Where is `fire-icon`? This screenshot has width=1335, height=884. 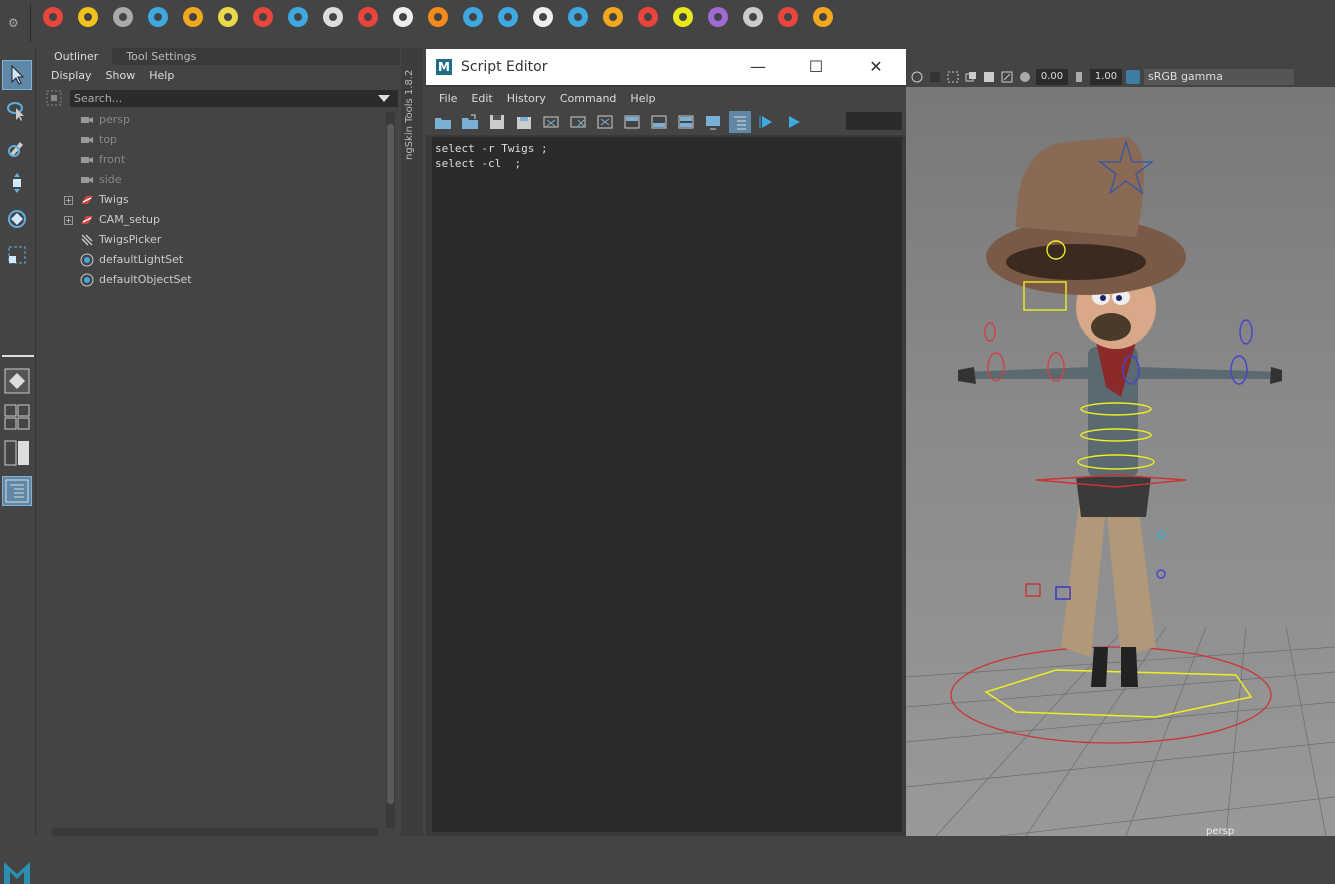
fire-icon is located at coordinates (193, 17).